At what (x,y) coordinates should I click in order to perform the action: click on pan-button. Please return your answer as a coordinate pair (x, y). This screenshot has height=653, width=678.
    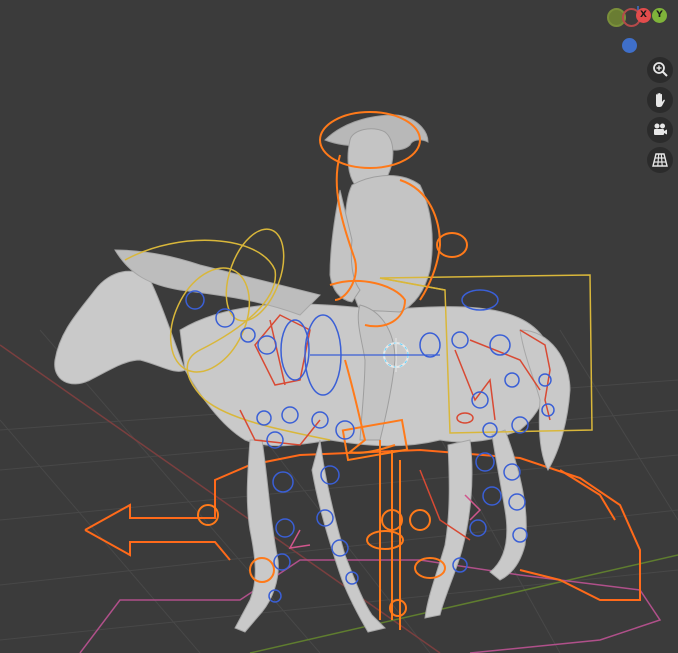
    Looking at the image, I should click on (660, 100).